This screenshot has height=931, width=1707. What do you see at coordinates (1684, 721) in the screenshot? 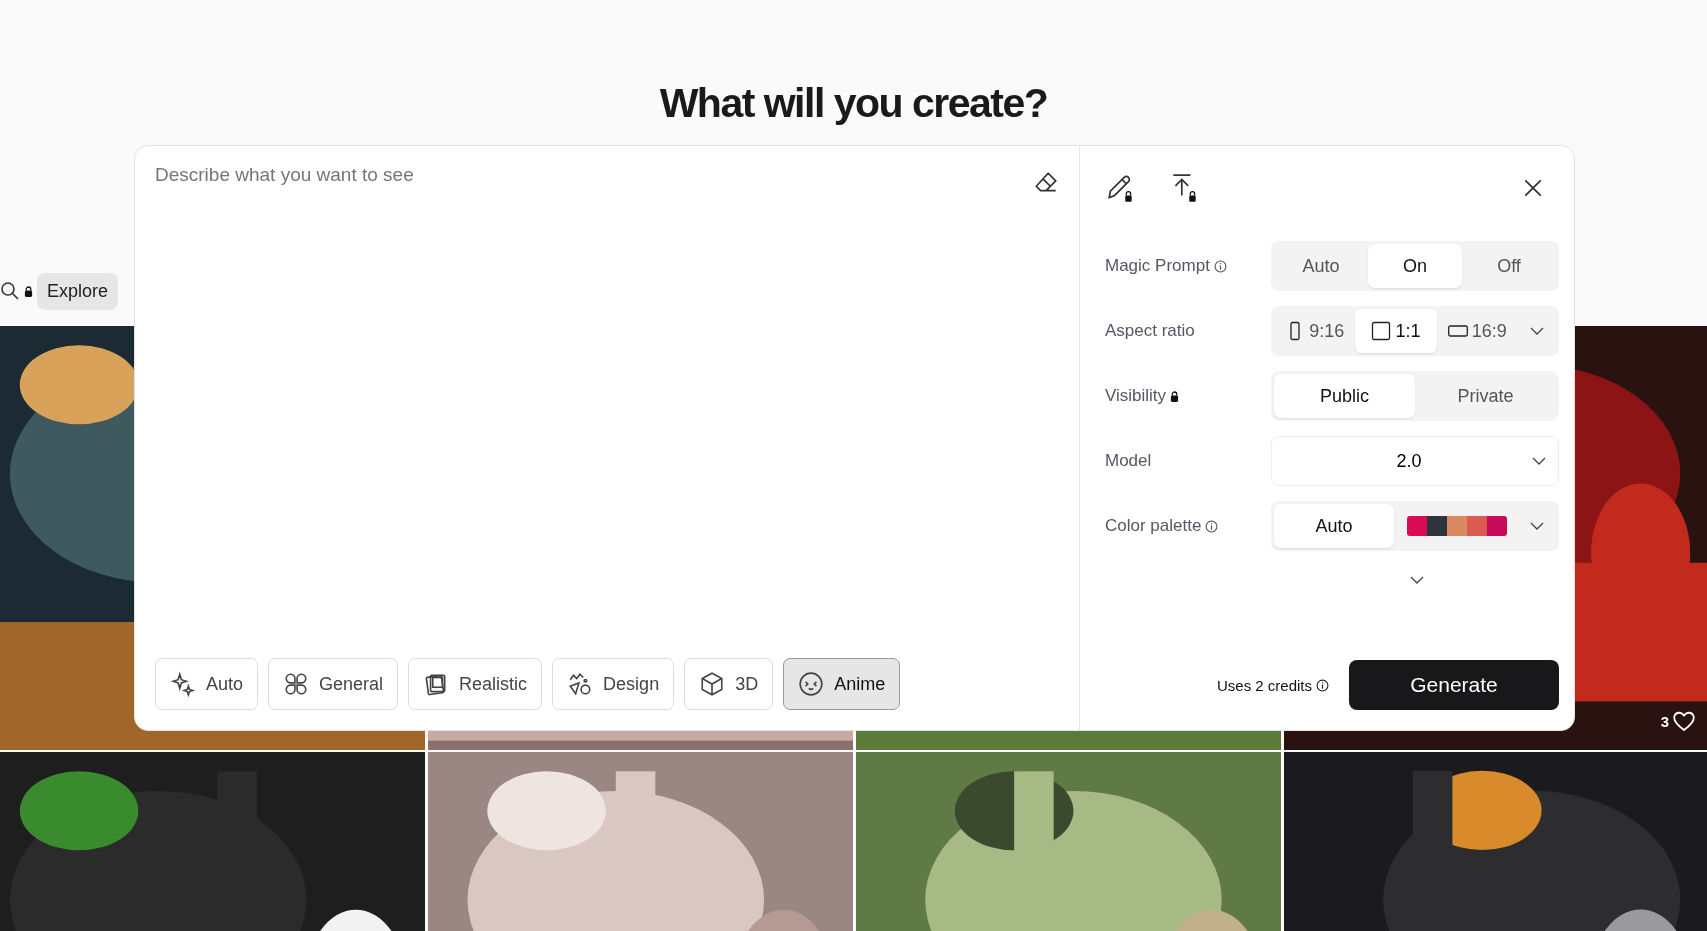
I see `heart-icon` at bounding box center [1684, 721].